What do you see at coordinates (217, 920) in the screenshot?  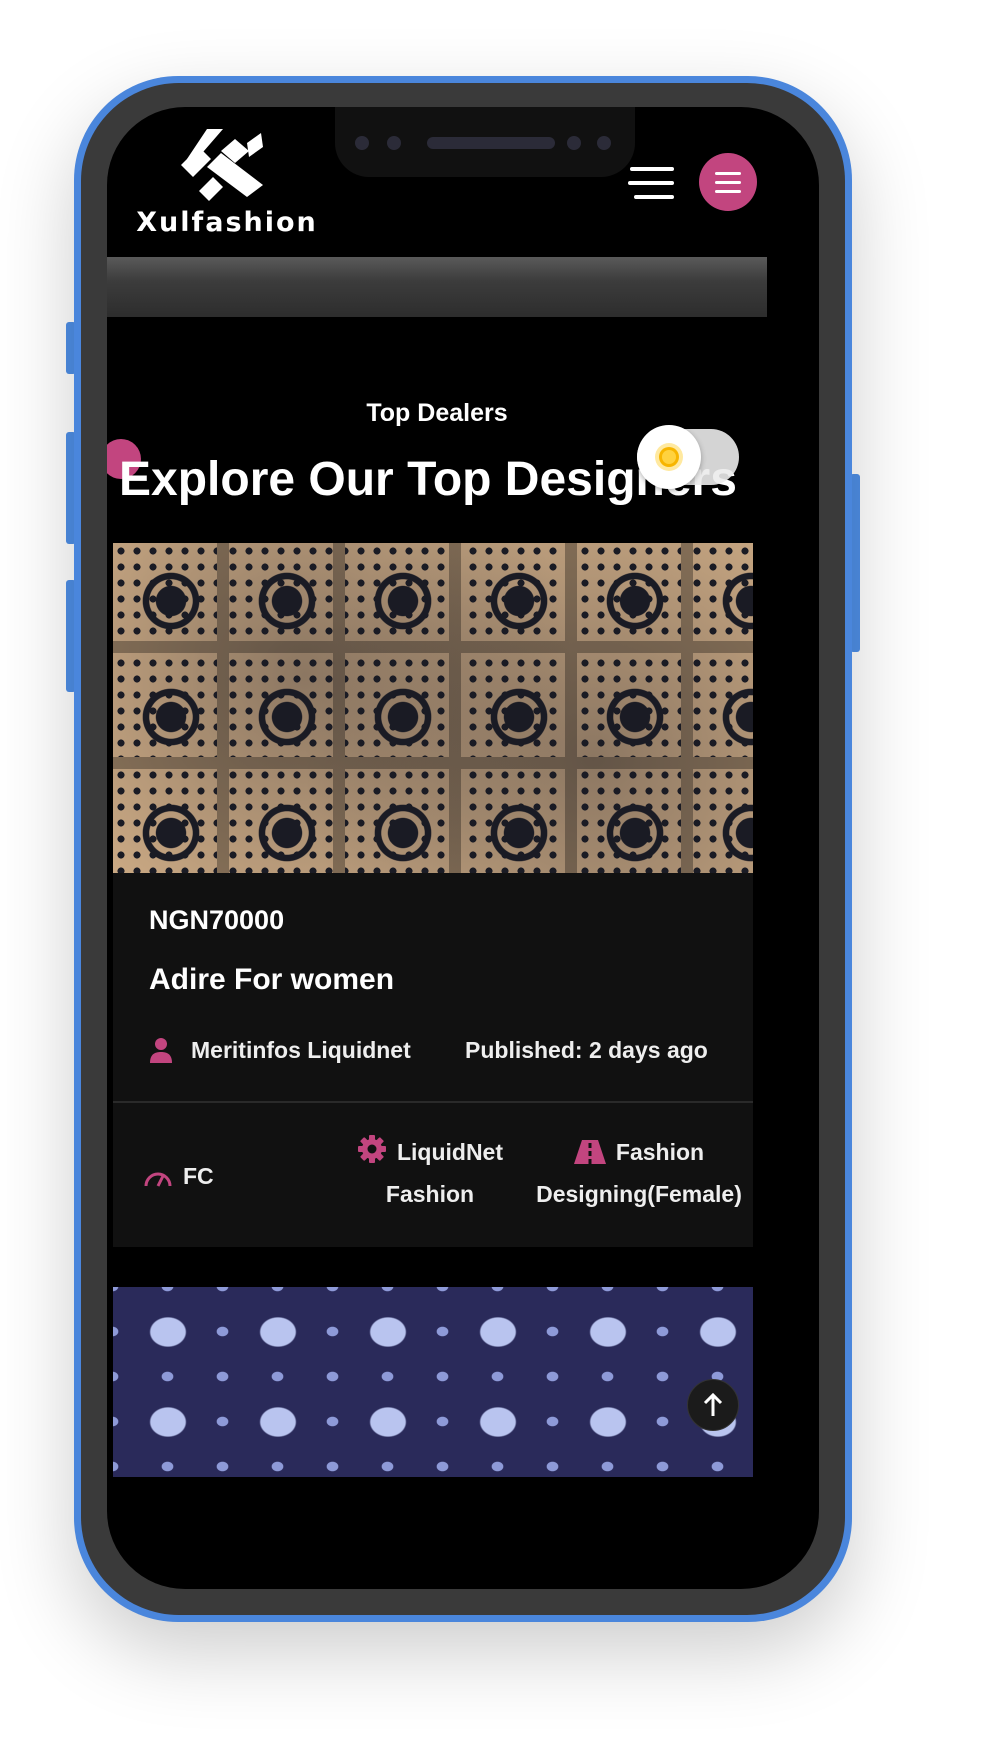 I see `listing-price: NGN70000` at bounding box center [217, 920].